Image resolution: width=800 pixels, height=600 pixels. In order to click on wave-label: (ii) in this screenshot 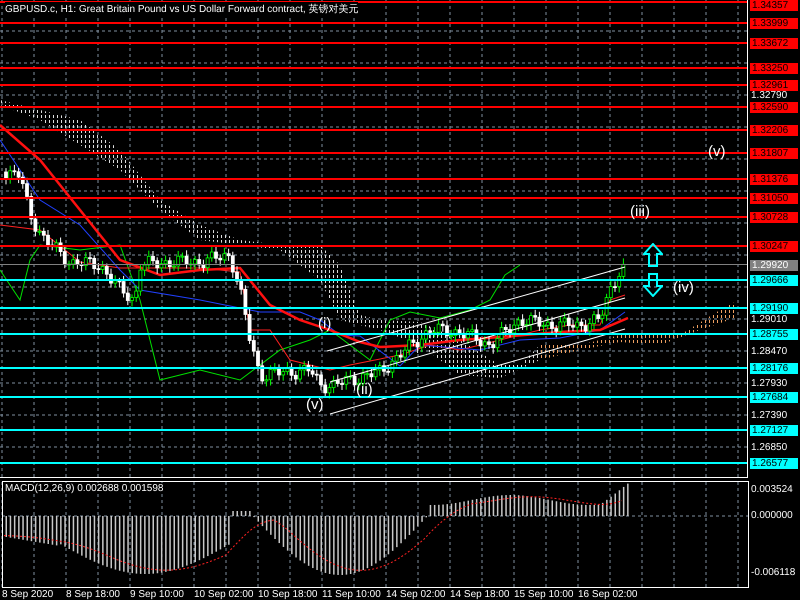, I will do `click(364, 389)`.